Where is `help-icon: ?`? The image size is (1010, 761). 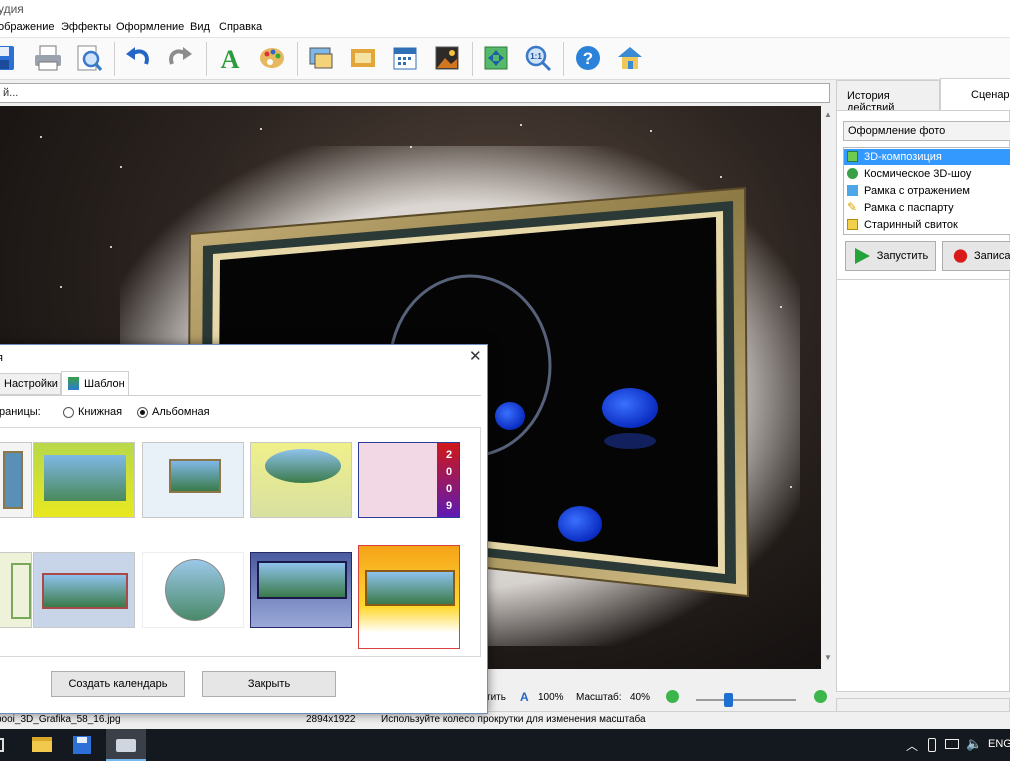
help-icon: ? is located at coordinates (588, 58).